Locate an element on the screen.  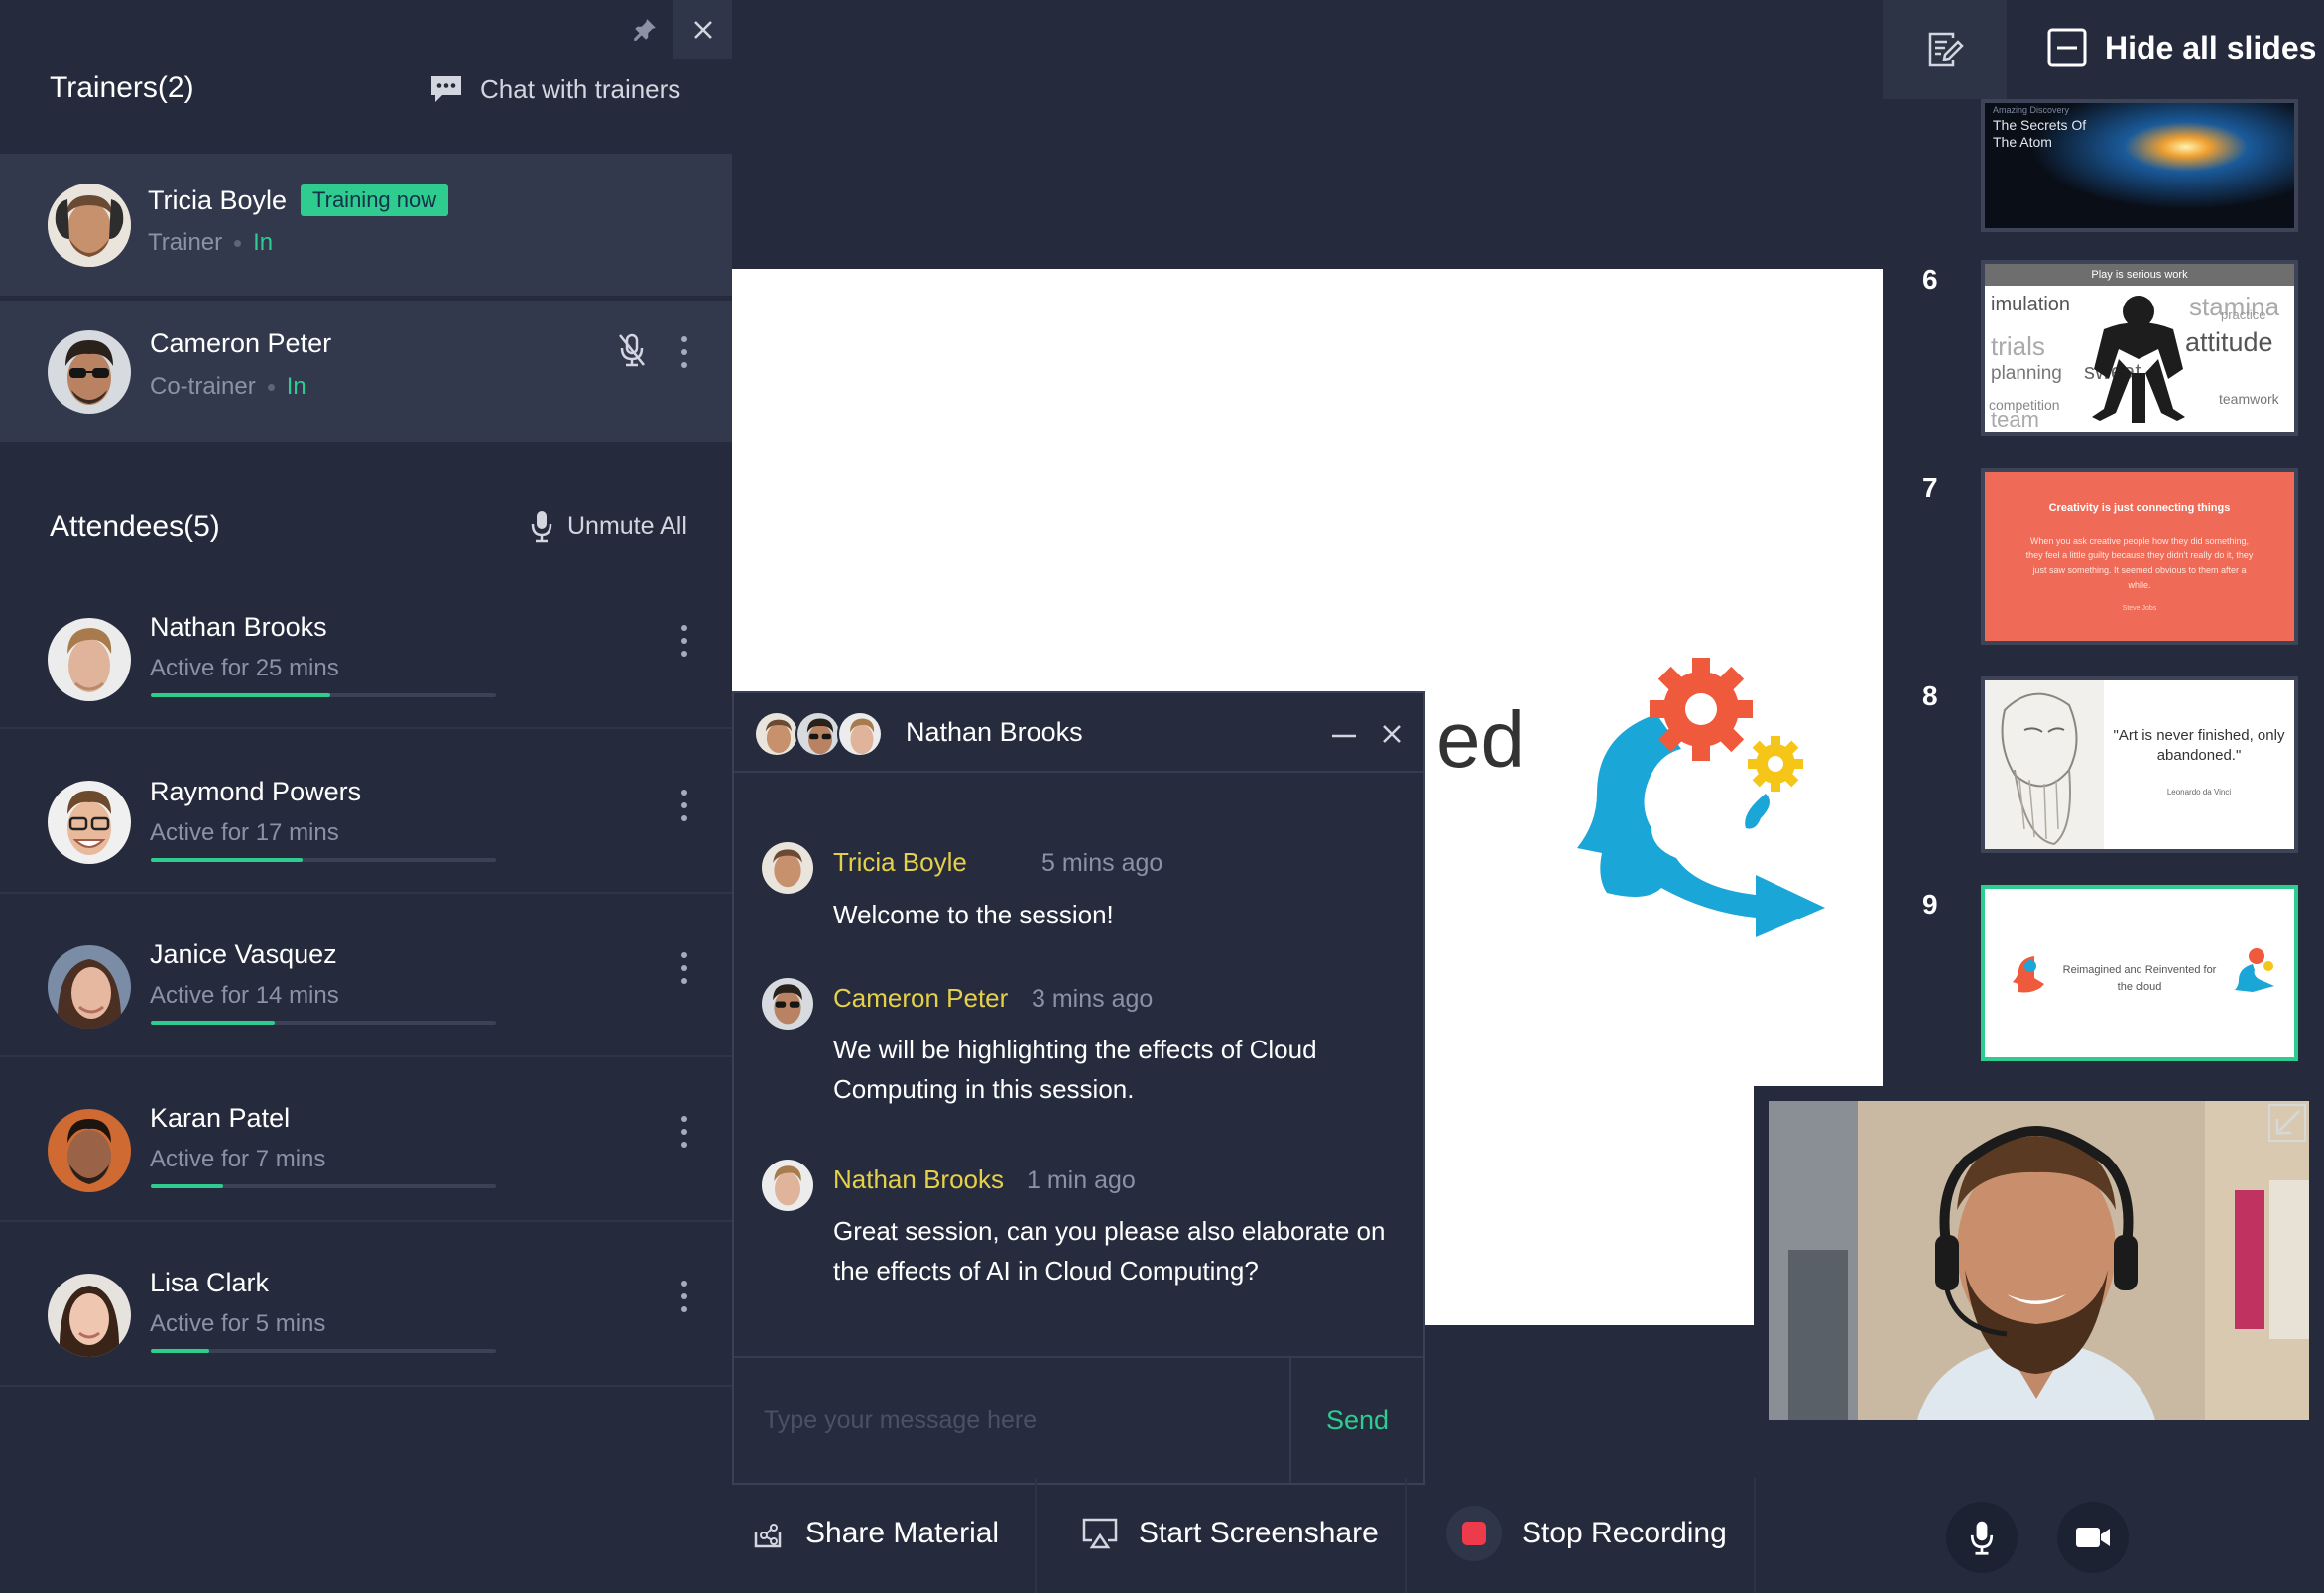
attendee-row: Janice Vasquez Active for 14 mins is located at coordinates (366, 982).